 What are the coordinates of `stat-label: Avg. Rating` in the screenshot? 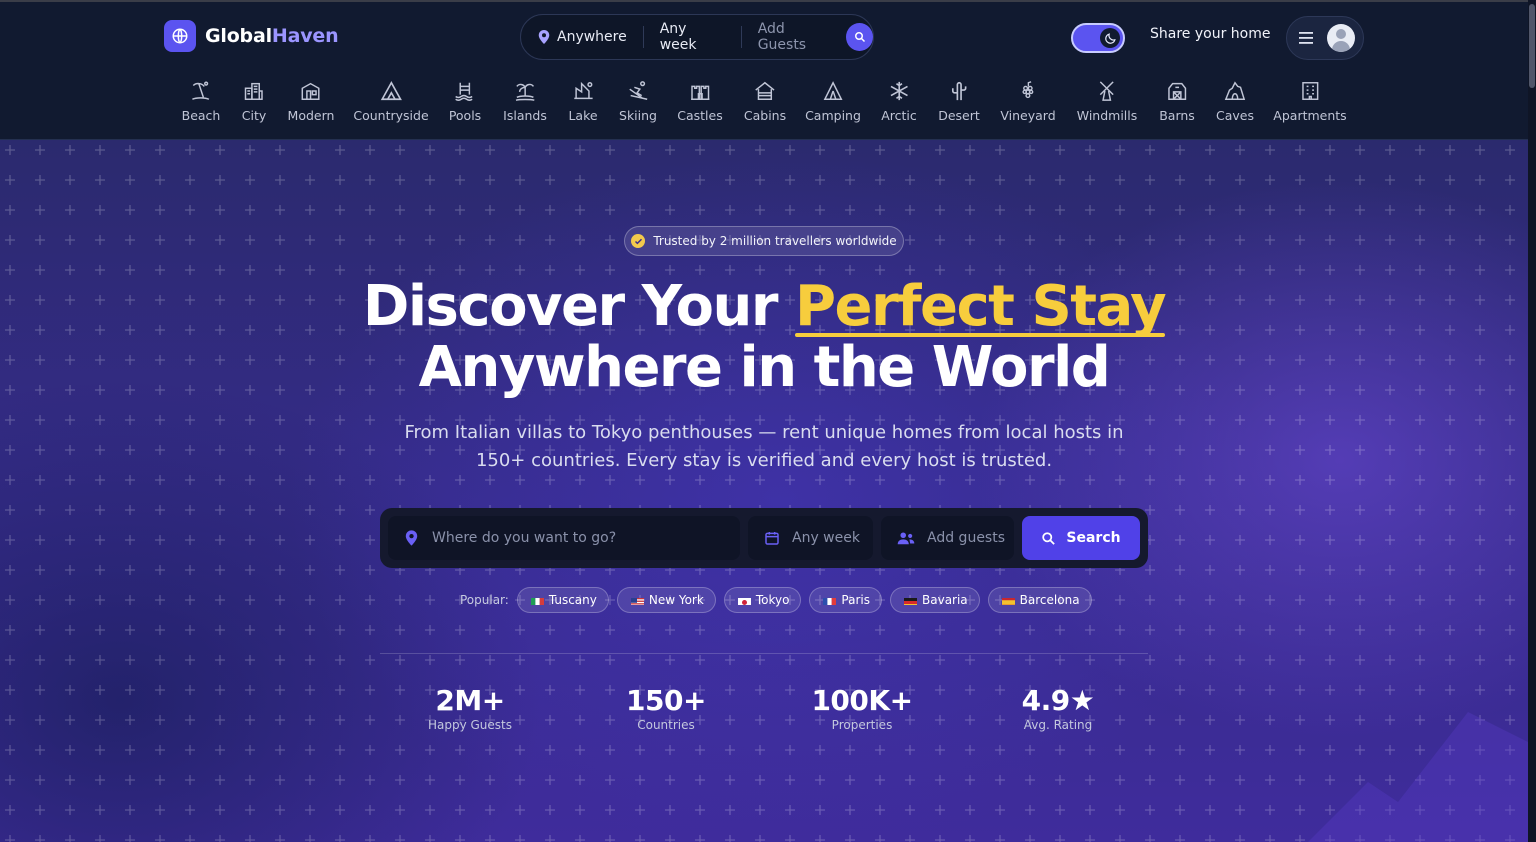 It's located at (1058, 725).